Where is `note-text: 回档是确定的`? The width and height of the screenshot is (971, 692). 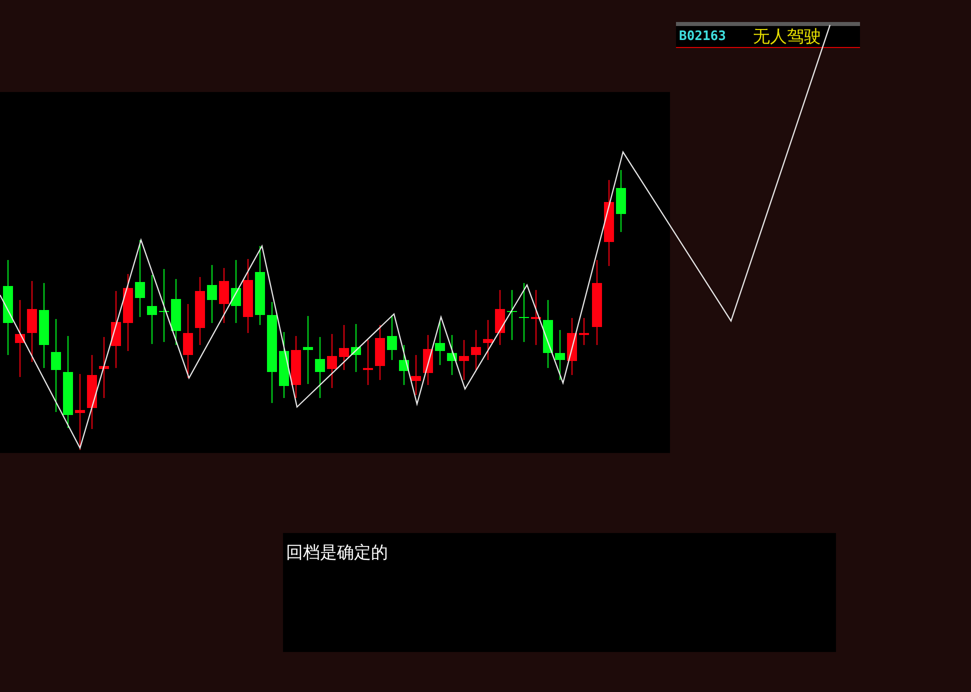
note-text: 回档是确定的 is located at coordinates (337, 553).